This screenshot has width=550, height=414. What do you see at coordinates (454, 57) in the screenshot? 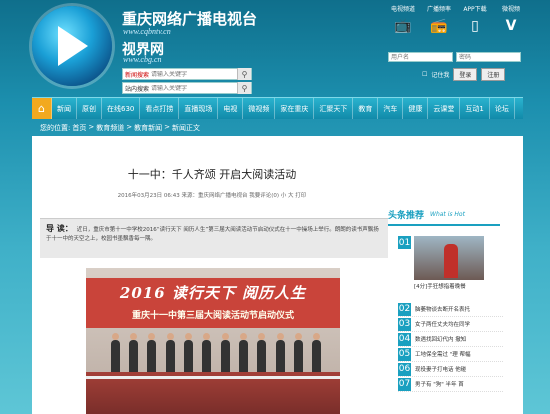
I see `login-form` at bounding box center [454, 57].